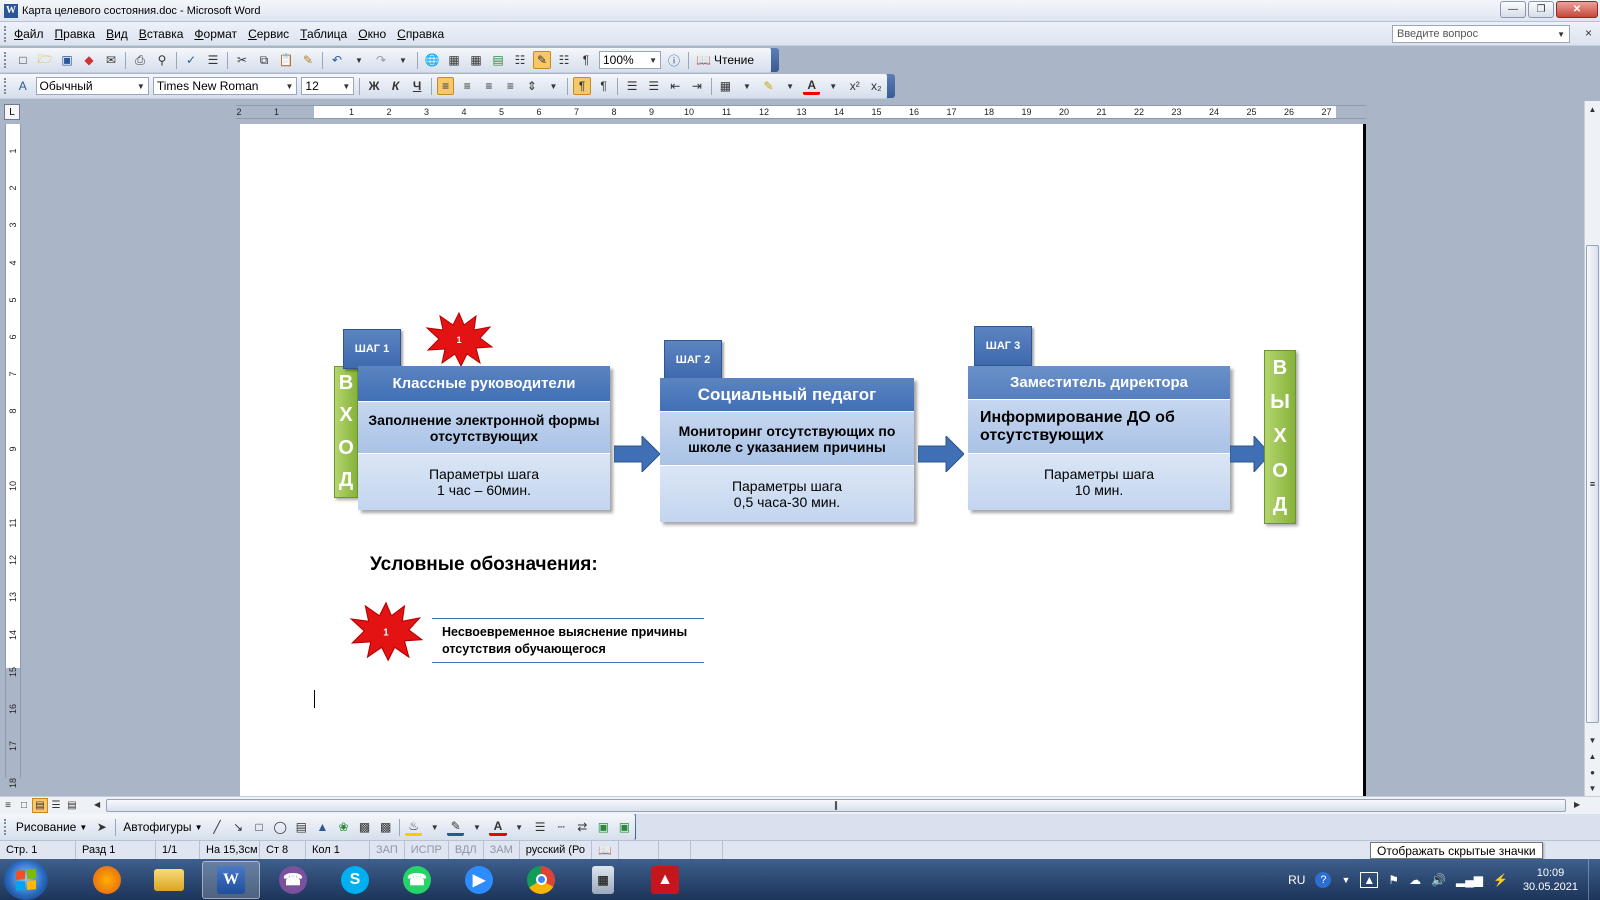 The width and height of the screenshot is (1600, 900). Describe the element at coordinates (1323, 879) in the screenshot. I see `help-icon: ?` at that location.